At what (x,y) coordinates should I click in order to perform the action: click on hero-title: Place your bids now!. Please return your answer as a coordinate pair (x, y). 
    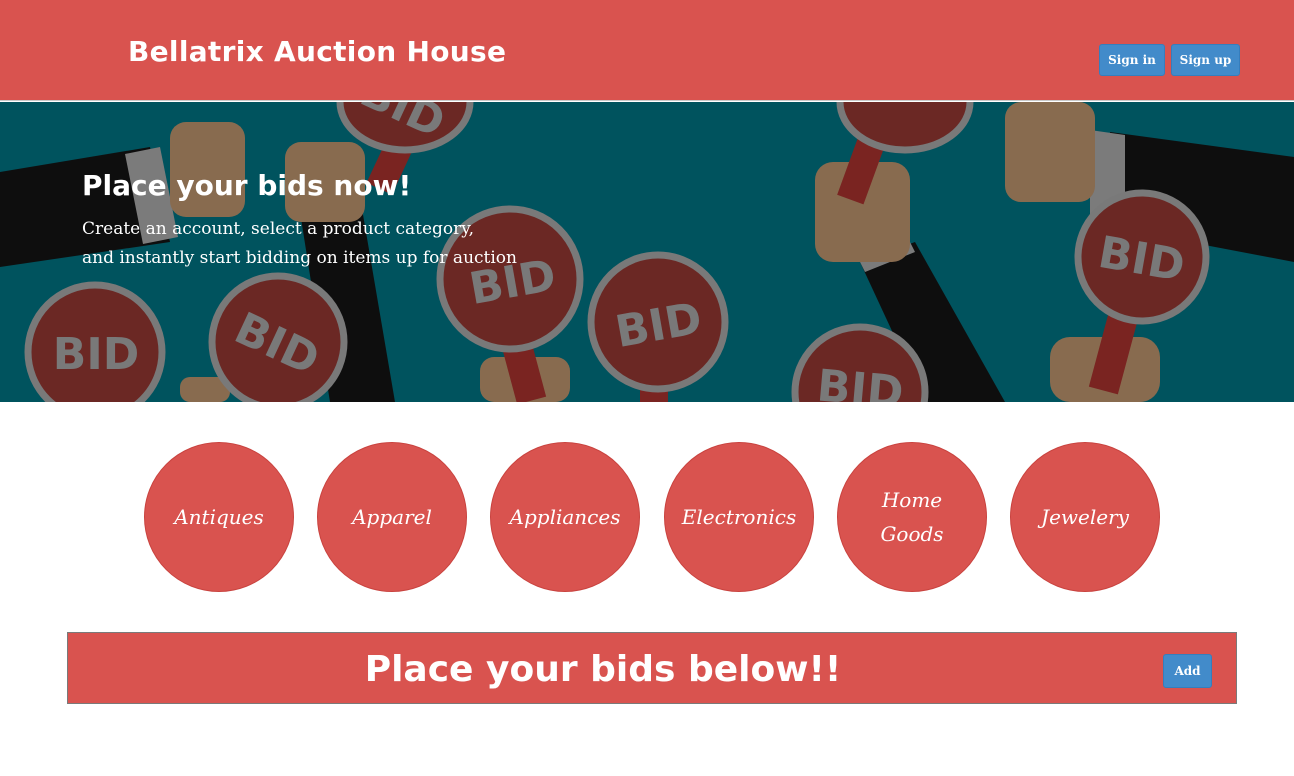
    Looking at the image, I should click on (247, 185).